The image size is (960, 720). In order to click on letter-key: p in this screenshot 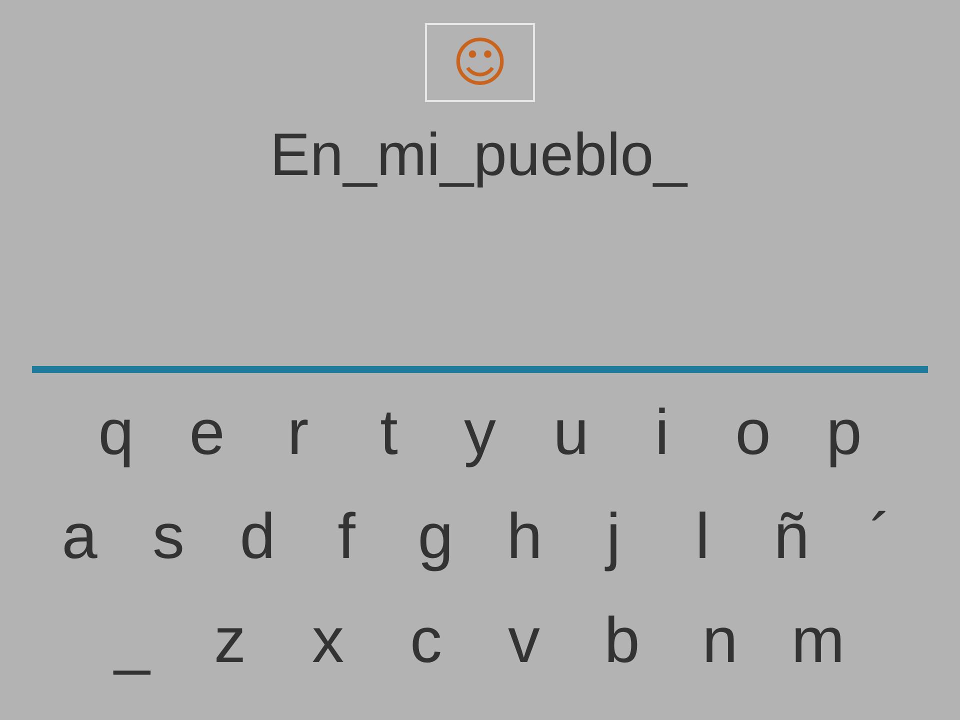, I will do `click(844, 432)`.